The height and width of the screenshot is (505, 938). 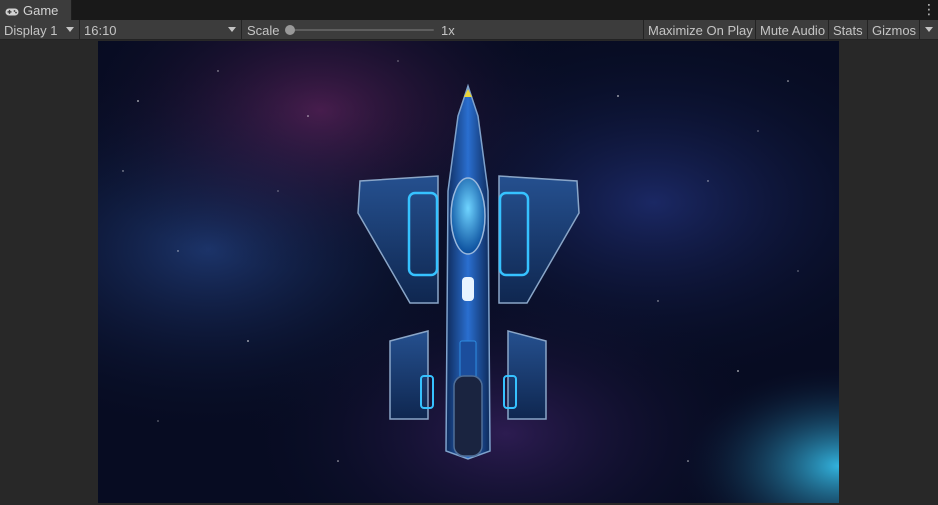 I want to click on stats-label: Stats, so click(x=848, y=30).